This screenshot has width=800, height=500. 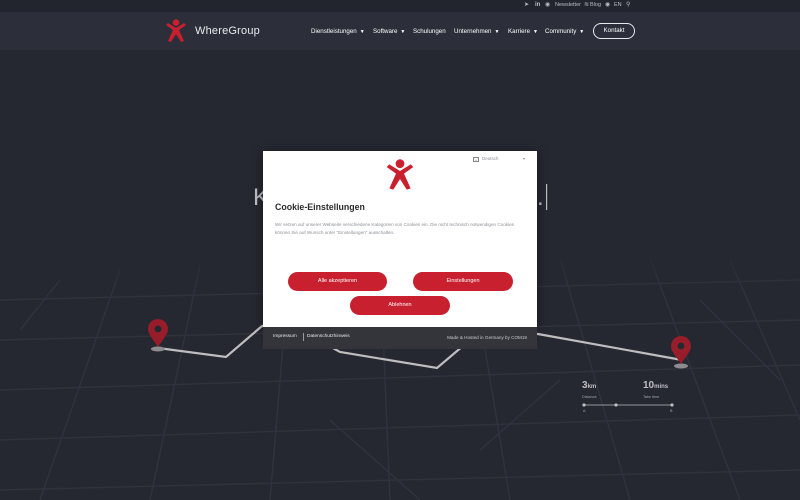 What do you see at coordinates (285, 336) in the screenshot?
I see `imprint-link: Impressum` at bounding box center [285, 336].